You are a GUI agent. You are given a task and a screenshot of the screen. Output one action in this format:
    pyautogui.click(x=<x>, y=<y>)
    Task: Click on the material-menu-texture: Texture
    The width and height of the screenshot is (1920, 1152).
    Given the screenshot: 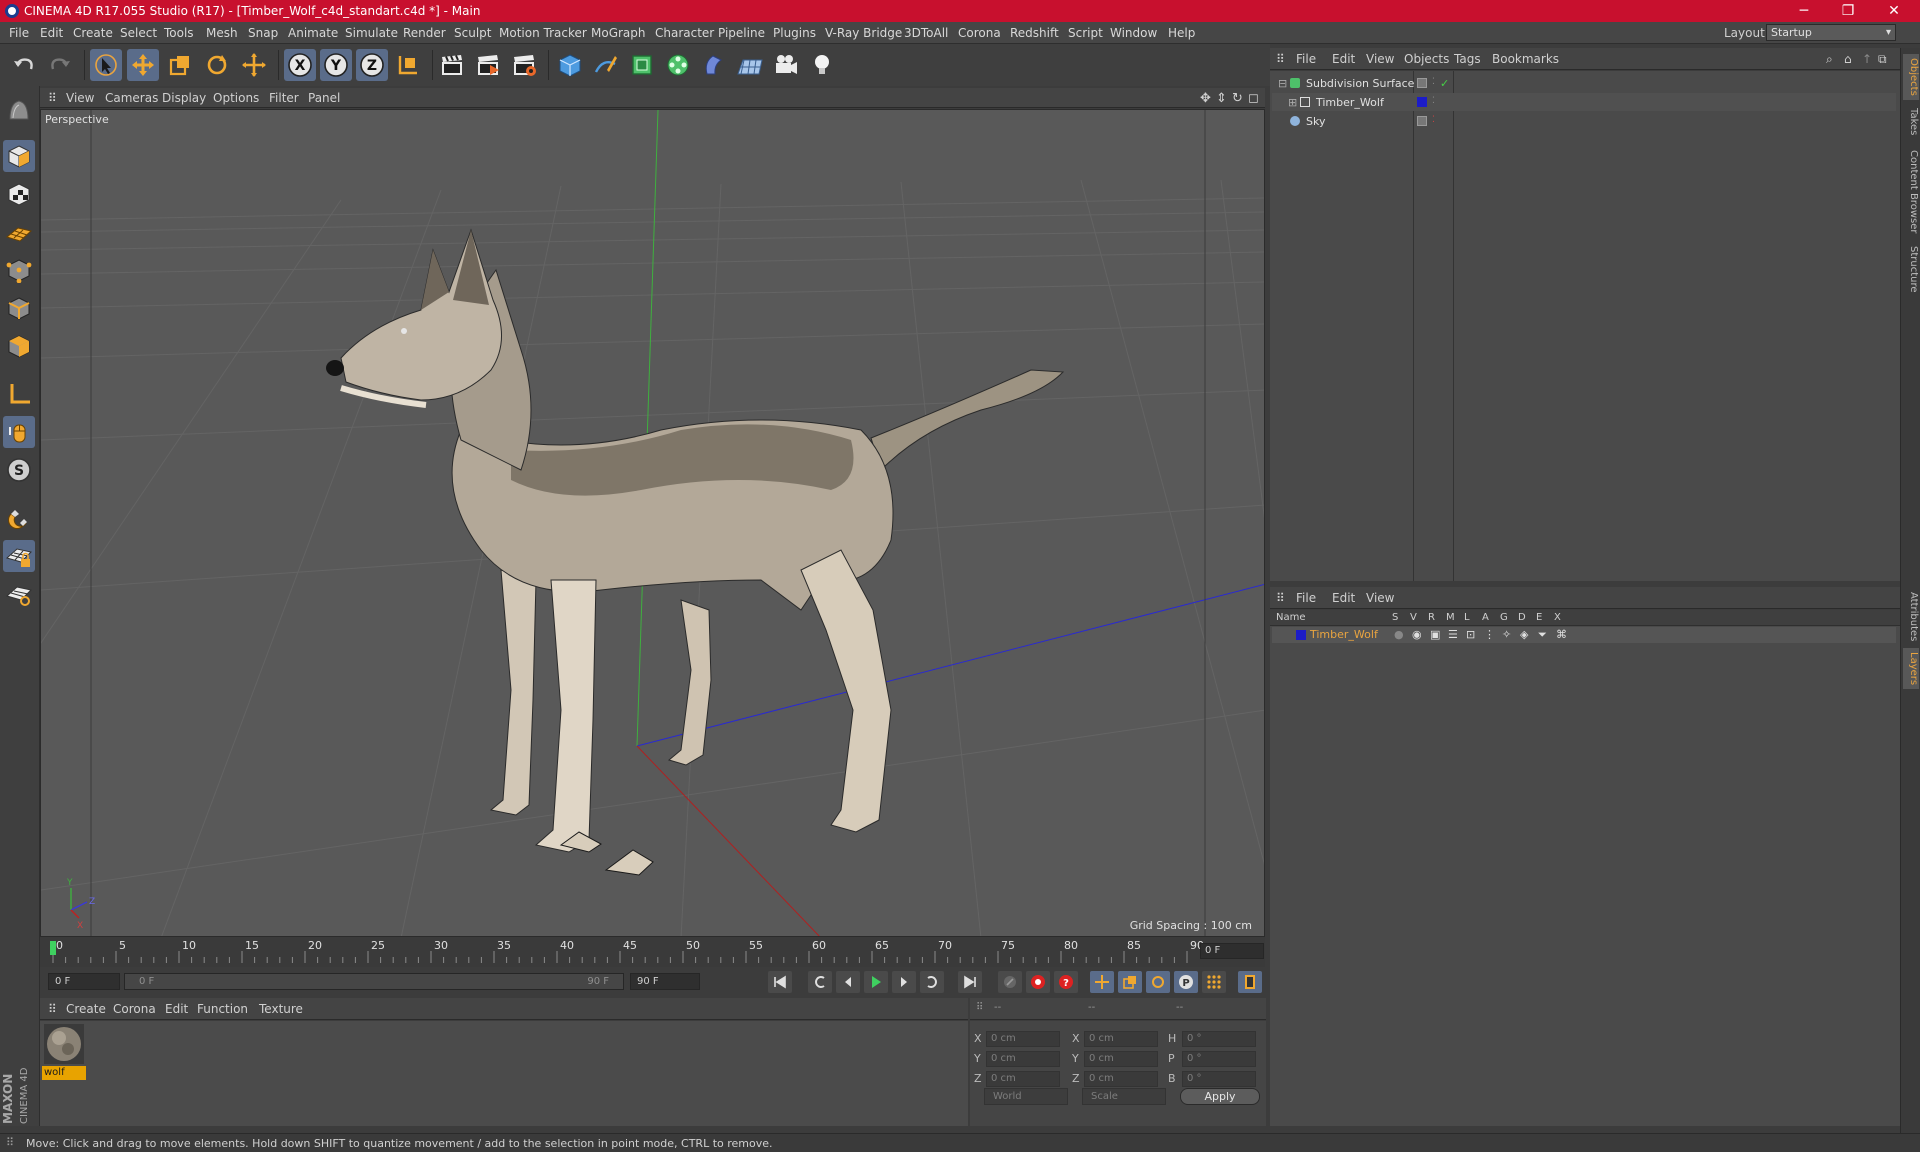 What is the action you would take?
    pyautogui.click(x=281, y=1009)
    